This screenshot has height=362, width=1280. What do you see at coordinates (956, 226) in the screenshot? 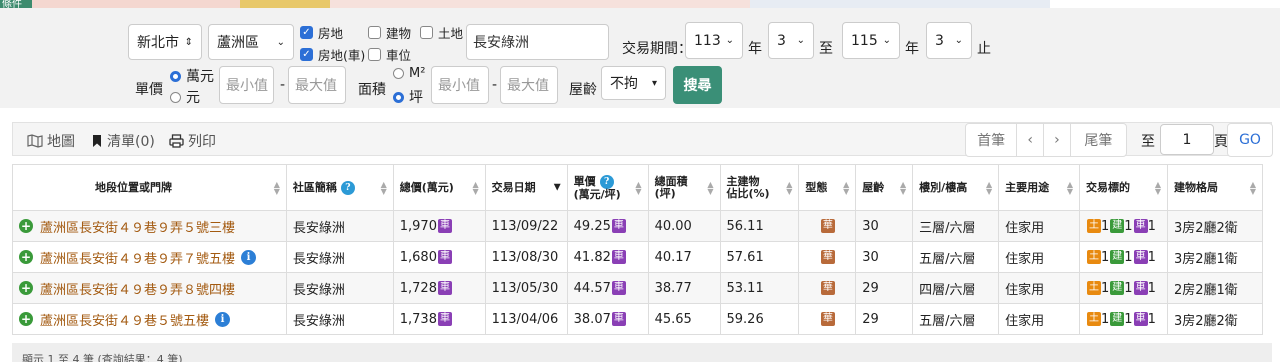
I see `cell-floor: 三層/六層` at bounding box center [956, 226].